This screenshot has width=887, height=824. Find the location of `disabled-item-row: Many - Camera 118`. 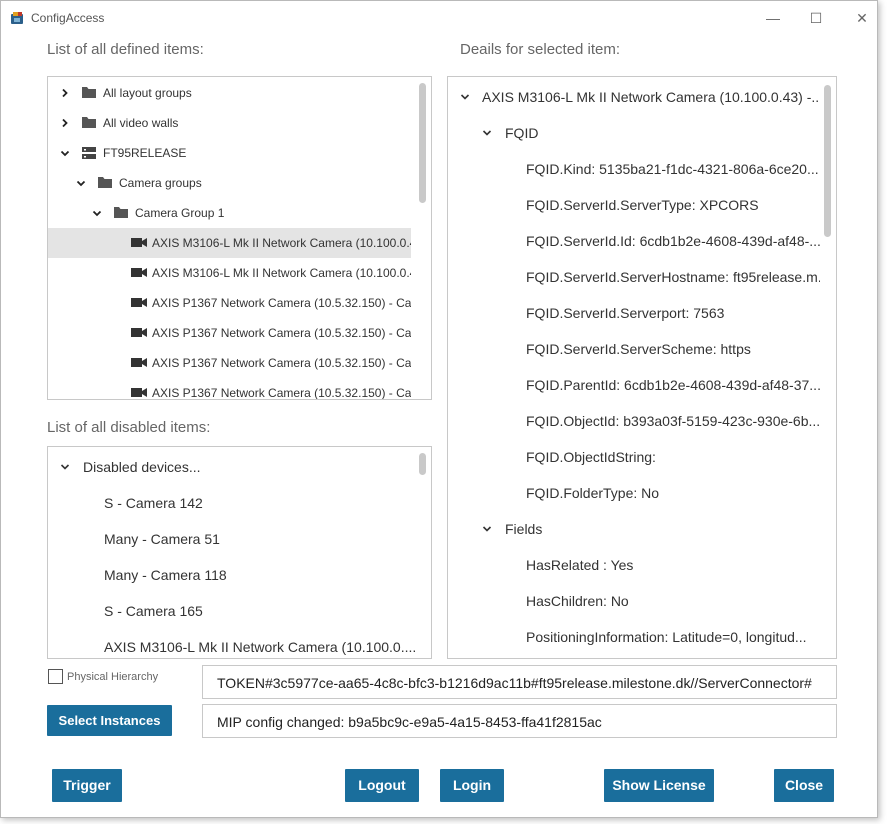

disabled-item-row: Many - Camera 118 is located at coordinates (232, 575).